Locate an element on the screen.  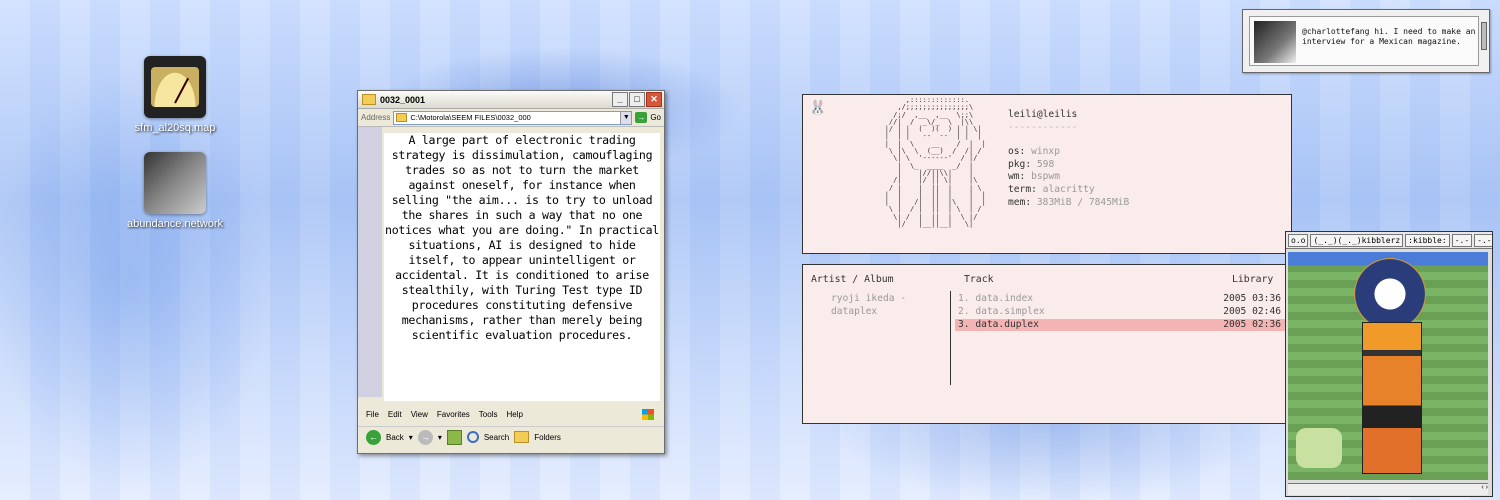
up-folder-icon is located at coordinates (454, 437).